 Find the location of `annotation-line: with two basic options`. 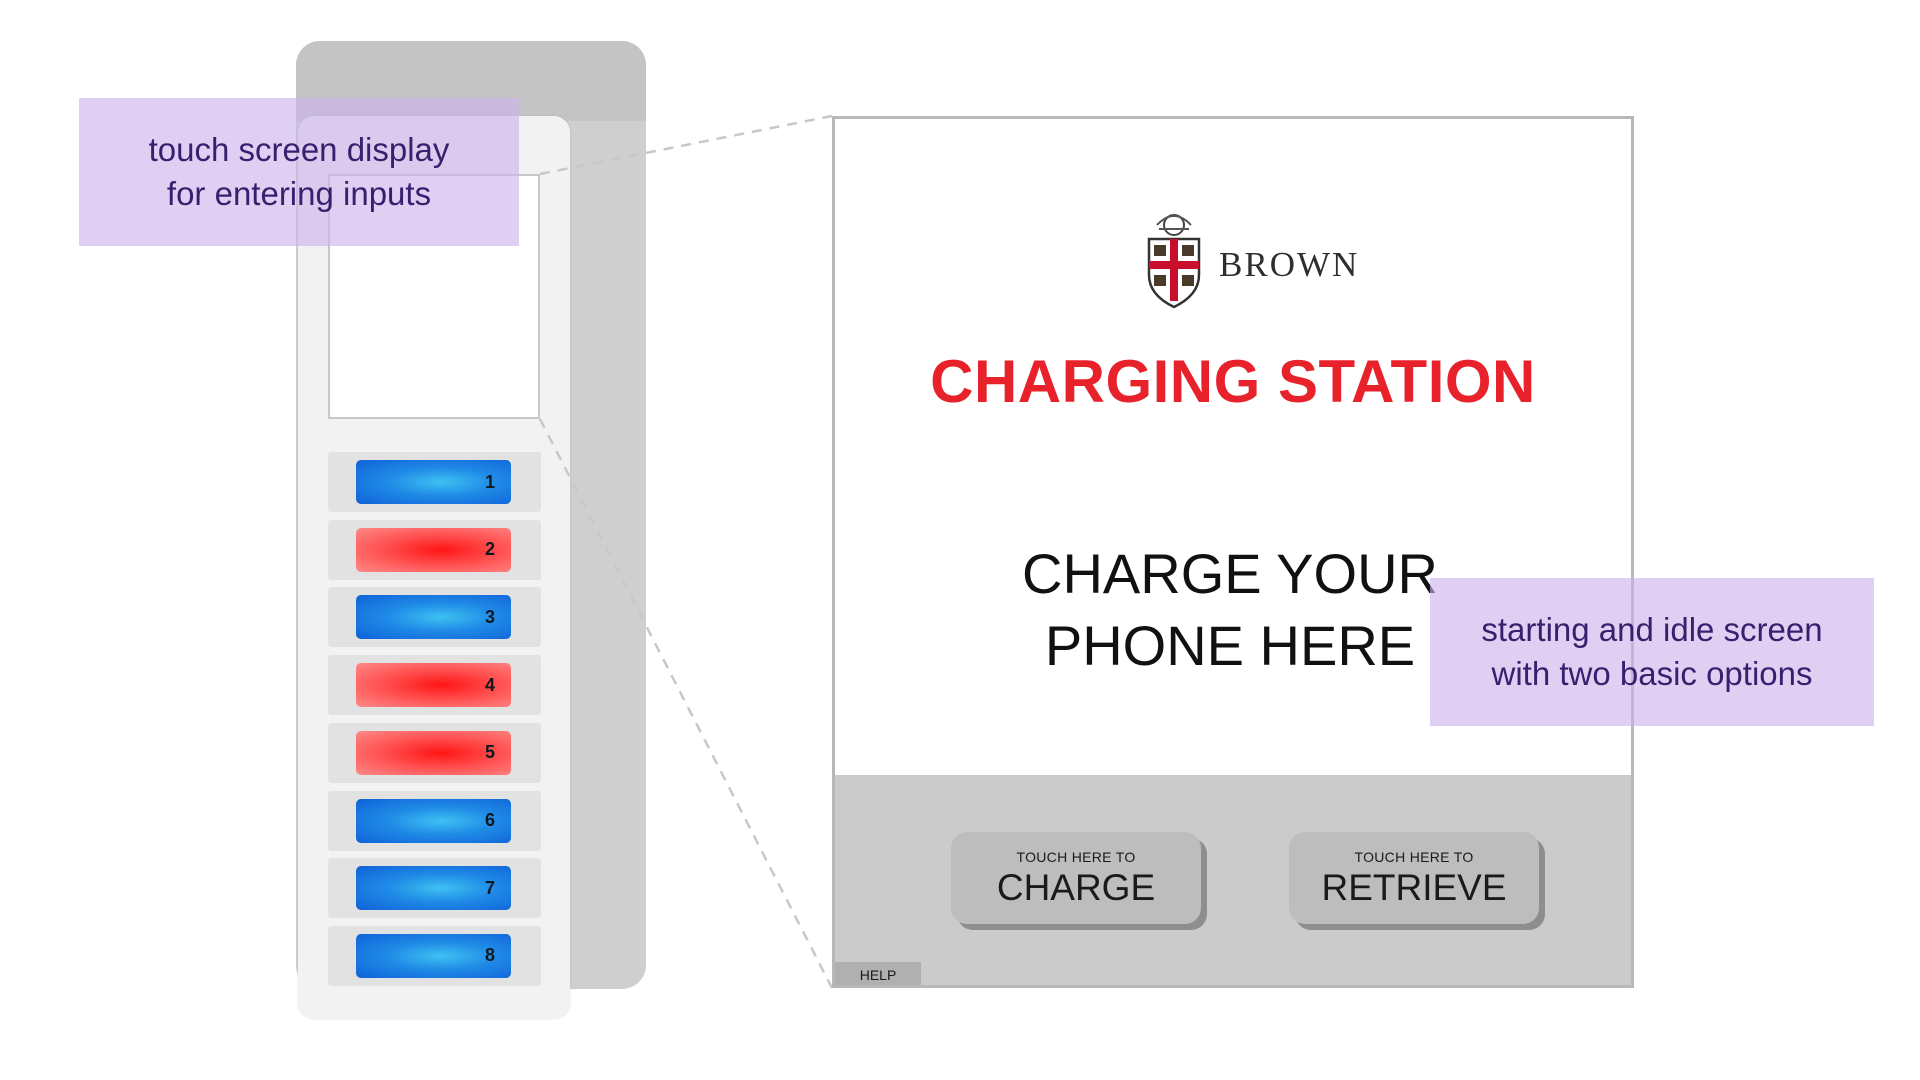

annotation-line: with two basic options is located at coordinates (1652, 673).